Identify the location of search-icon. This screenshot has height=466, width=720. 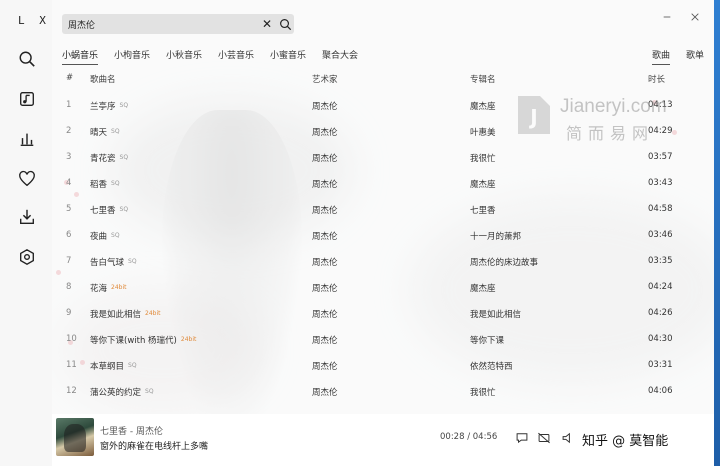
(27, 59).